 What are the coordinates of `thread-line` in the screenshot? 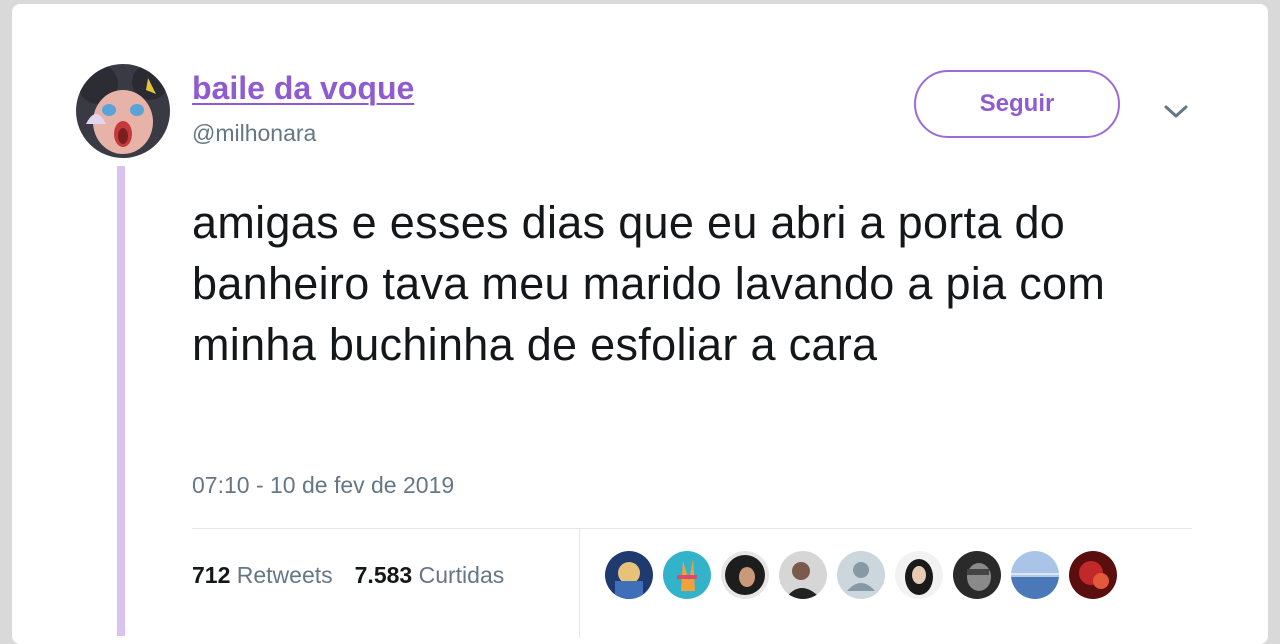 It's located at (121, 401).